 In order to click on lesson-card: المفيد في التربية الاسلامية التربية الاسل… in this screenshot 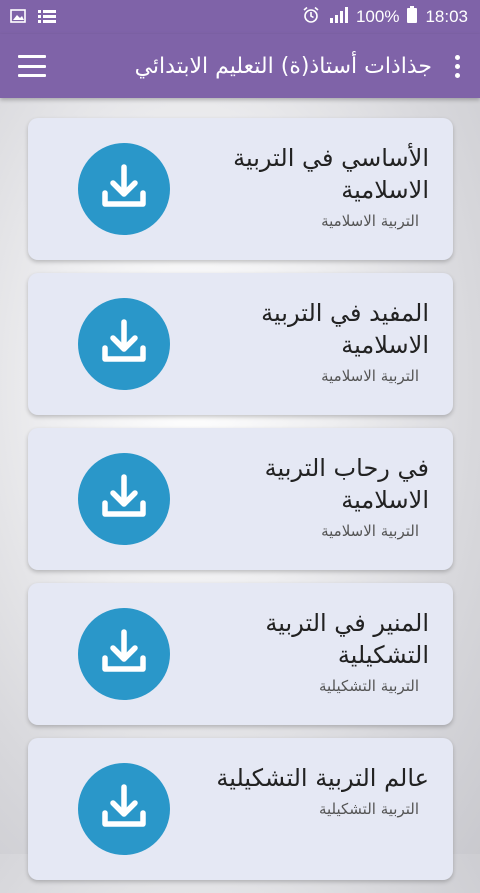, I will do `click(240, 344)`.